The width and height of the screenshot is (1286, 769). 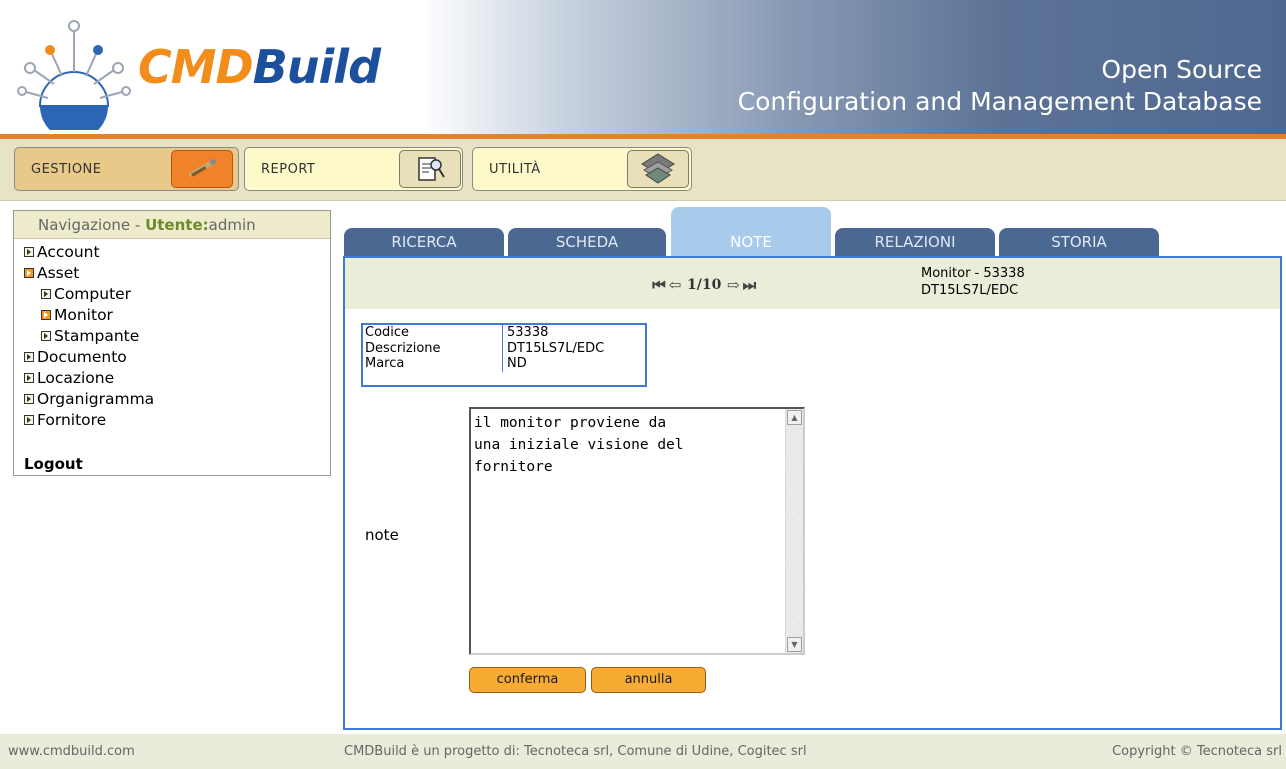 What do you see at coordinates (1197, 751) in the screenshot?
I see `footer-copyright: Copyright © Tecnoteca srl` at bounding box center [1197, 751].